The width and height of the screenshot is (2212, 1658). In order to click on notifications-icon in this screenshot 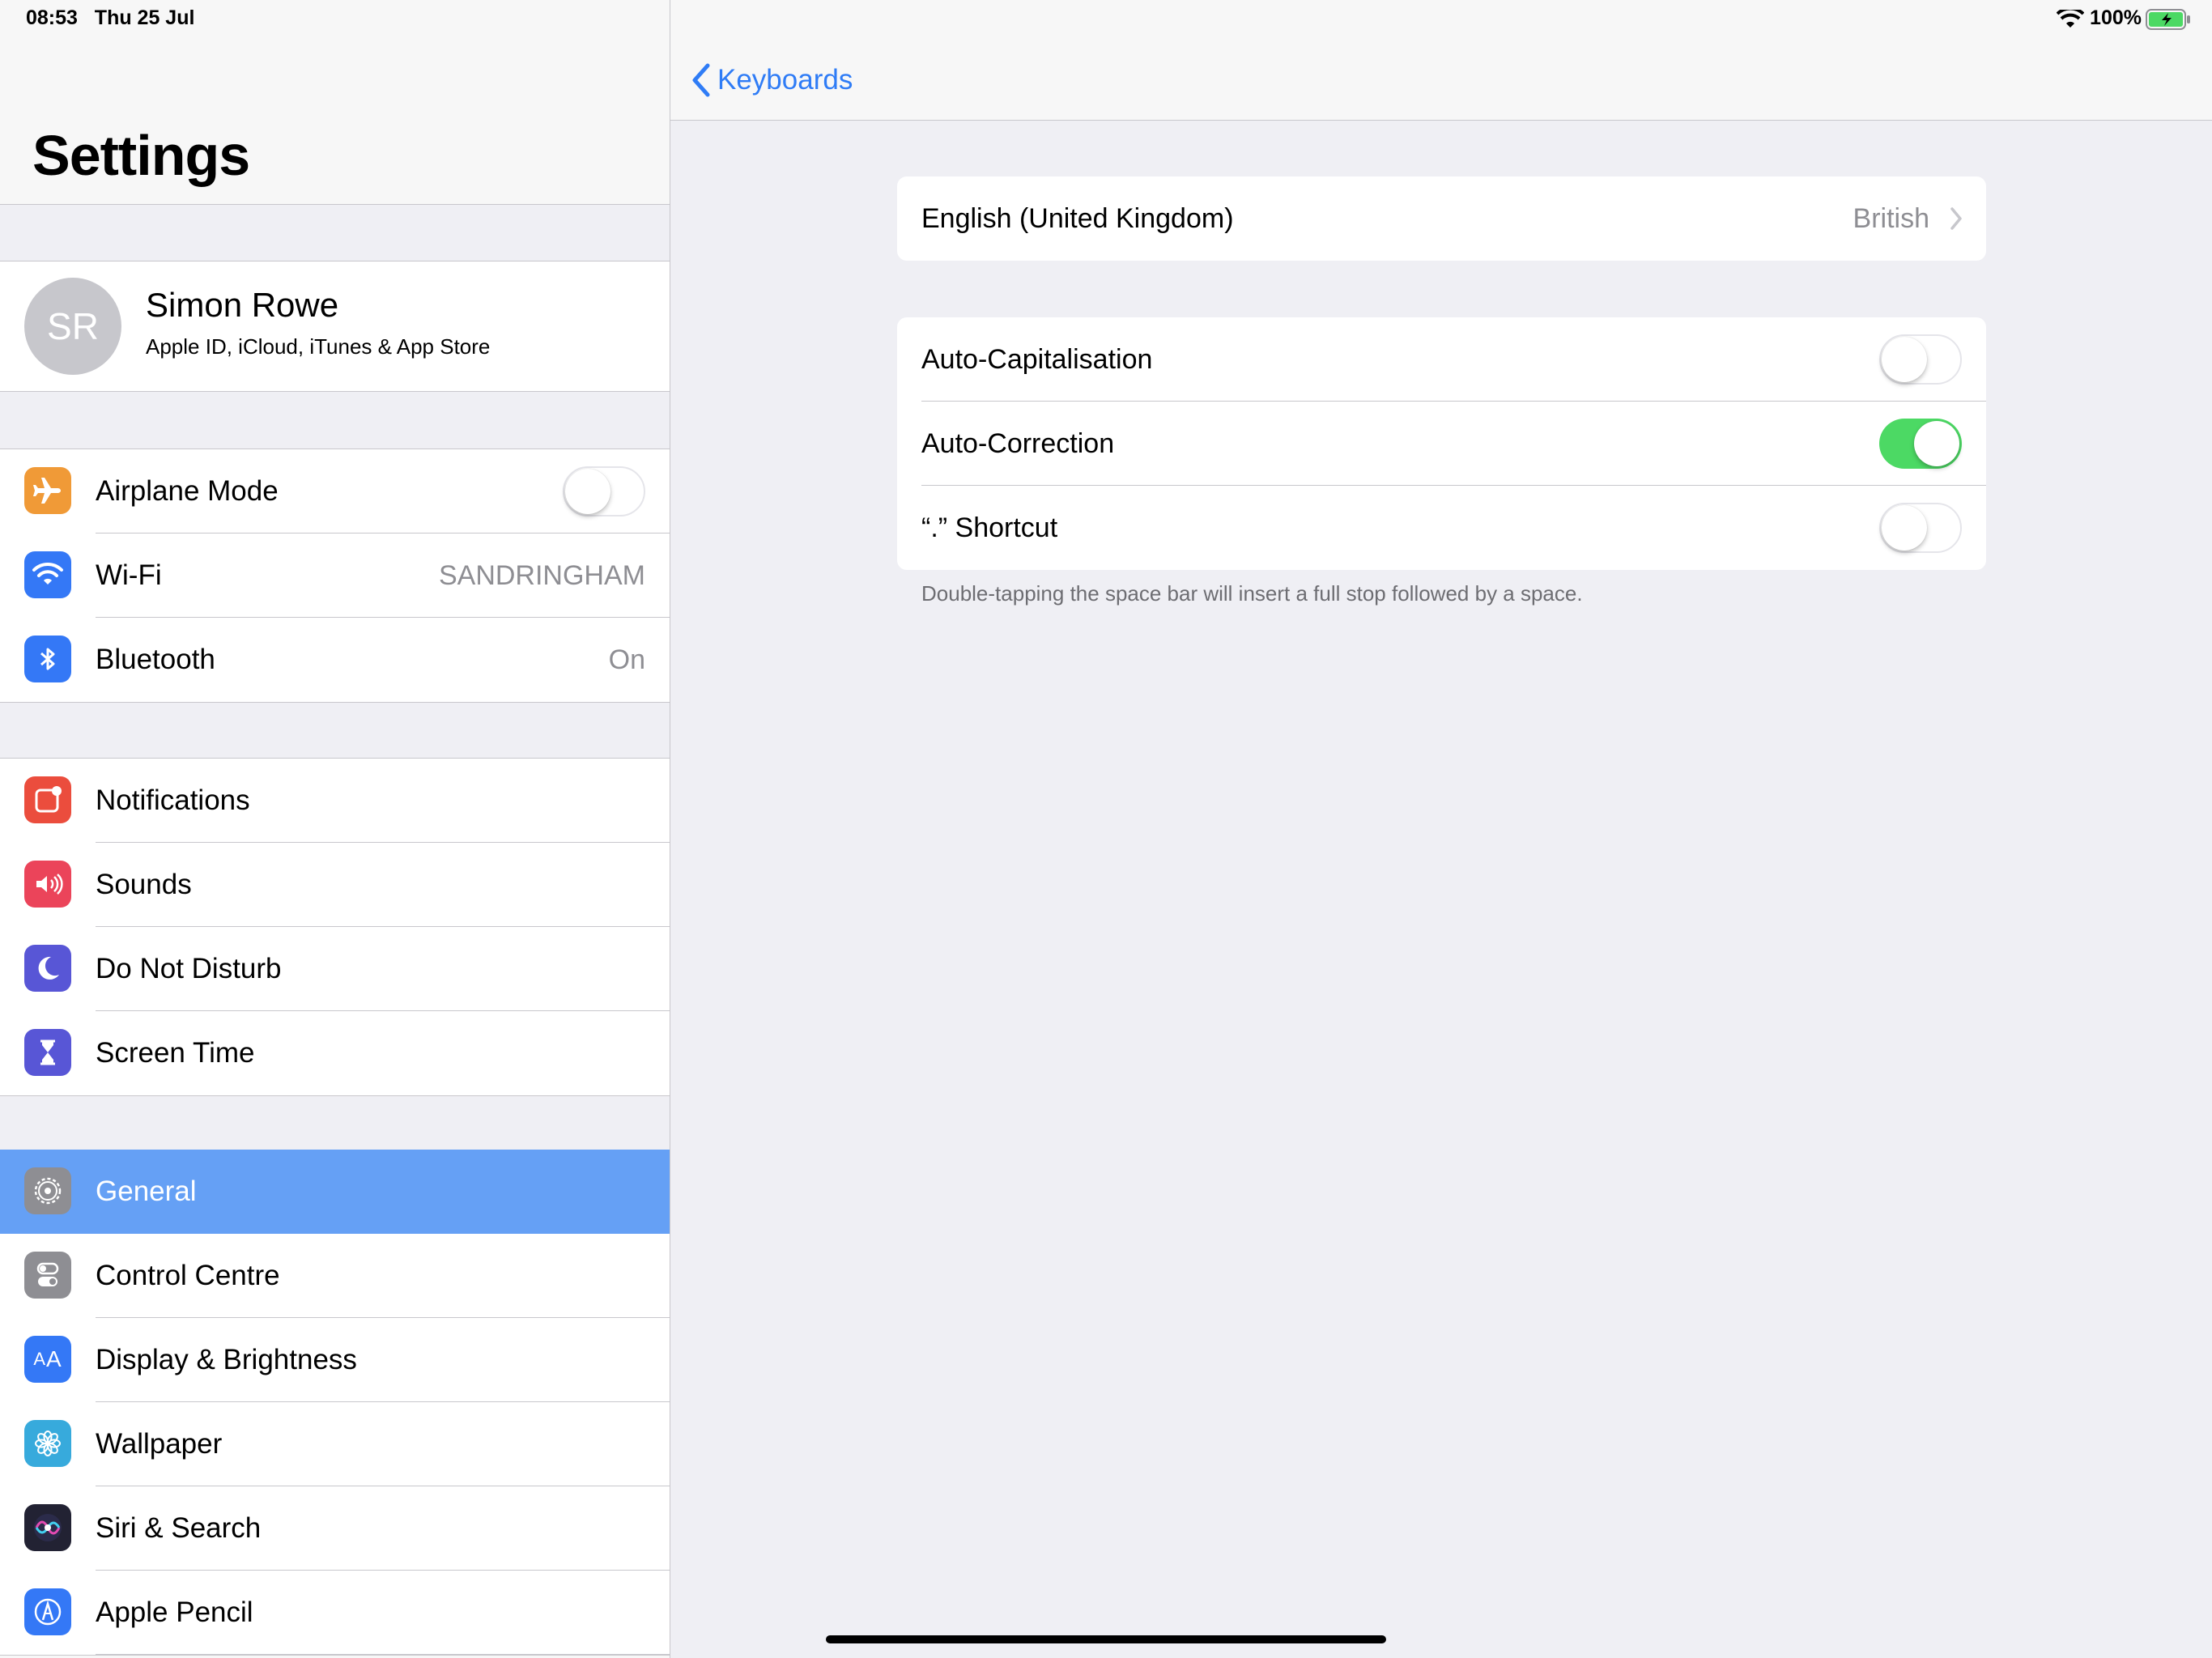, I will do `click(48, 799)`.